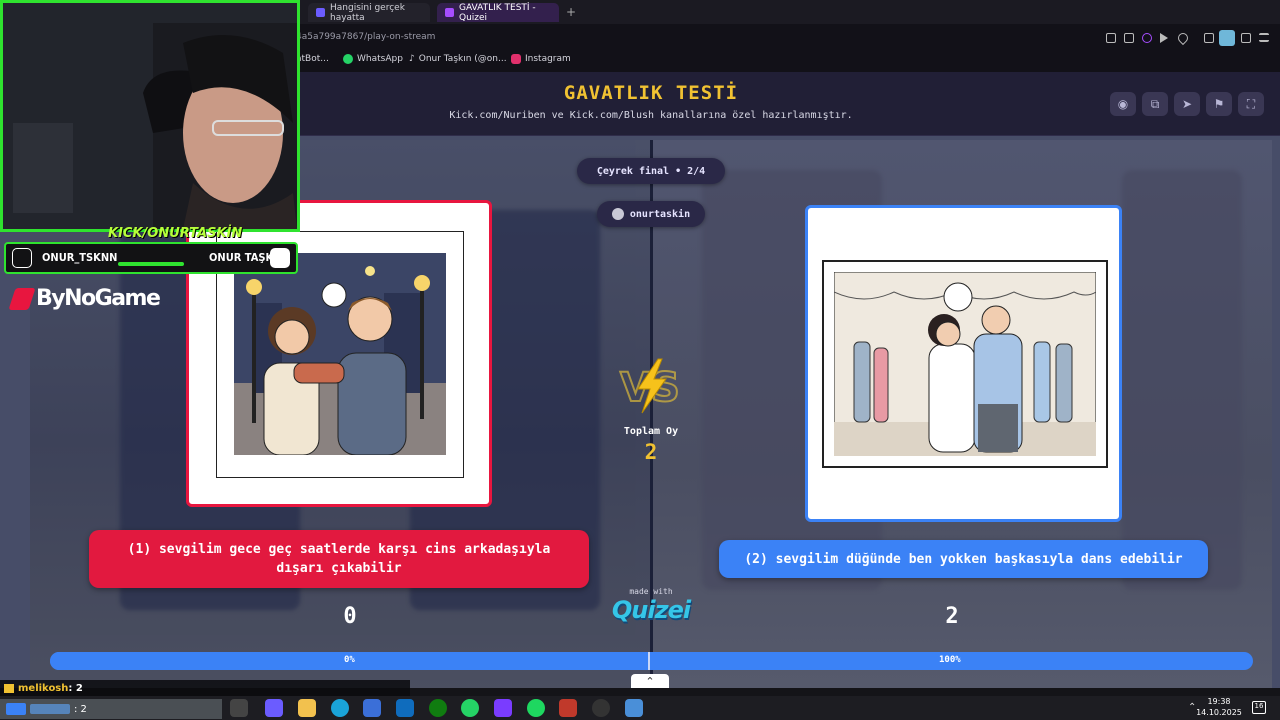 The image size is (1280, 720). I want to click on notification-badge: 16, so click(1259, 707).